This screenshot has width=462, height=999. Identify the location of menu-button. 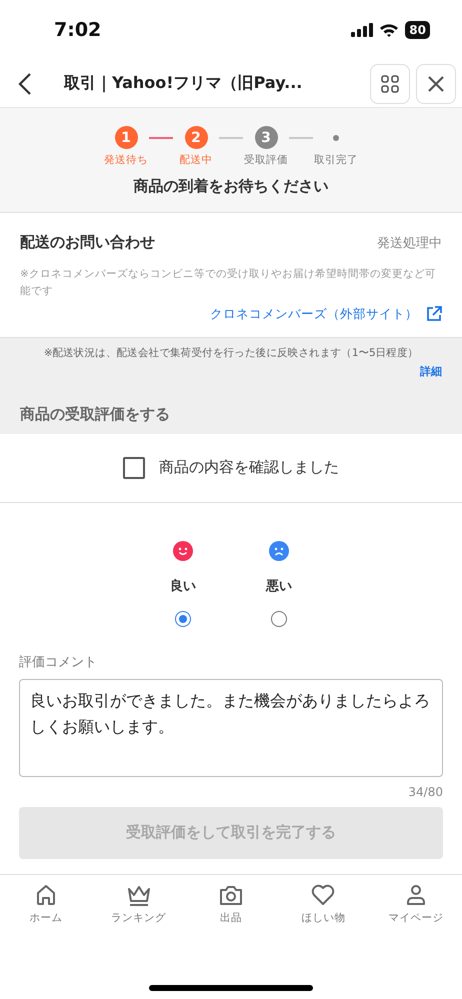
(390, 84).